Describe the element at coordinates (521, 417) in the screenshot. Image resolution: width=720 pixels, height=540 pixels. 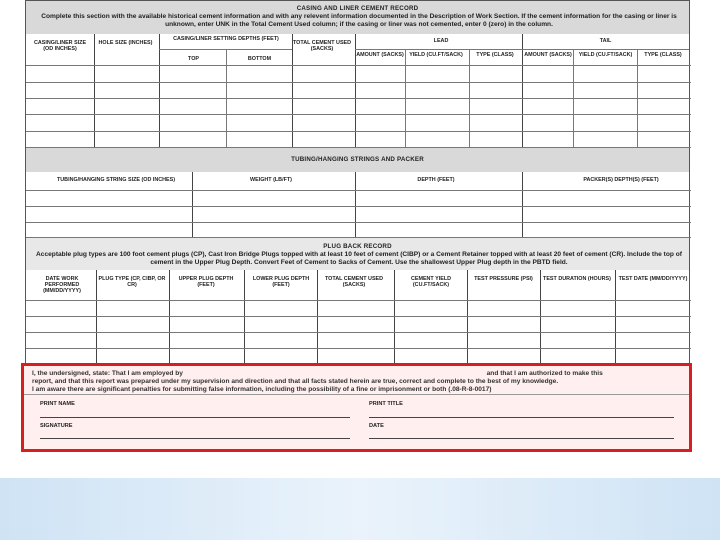
I see `print-title-field` at that location.